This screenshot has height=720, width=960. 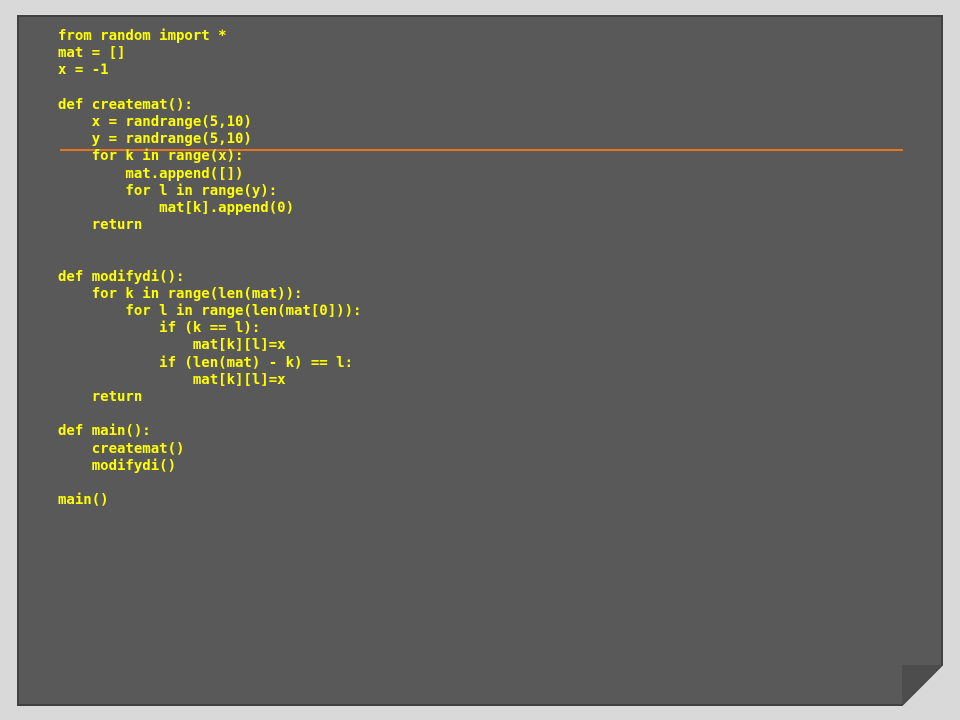 I want to click on code-line: mat.append([]), so click(x=151, y=173).